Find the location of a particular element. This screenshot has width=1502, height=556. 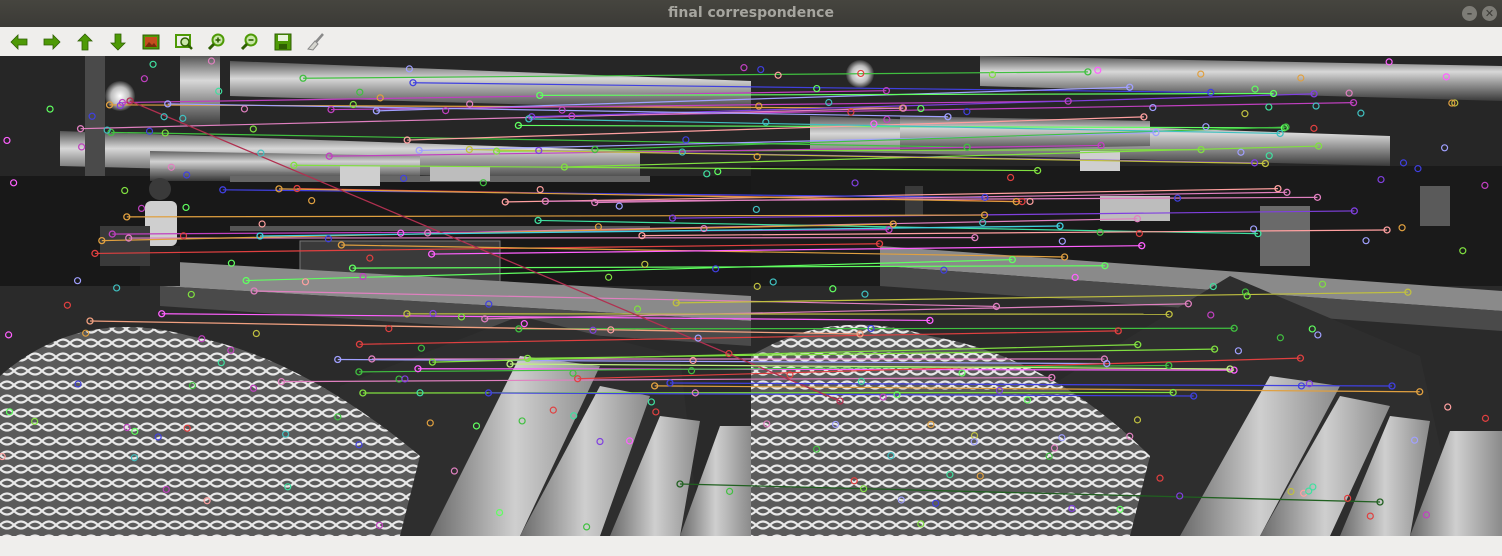

zoom-original-button is located at coordinates (184, 42).